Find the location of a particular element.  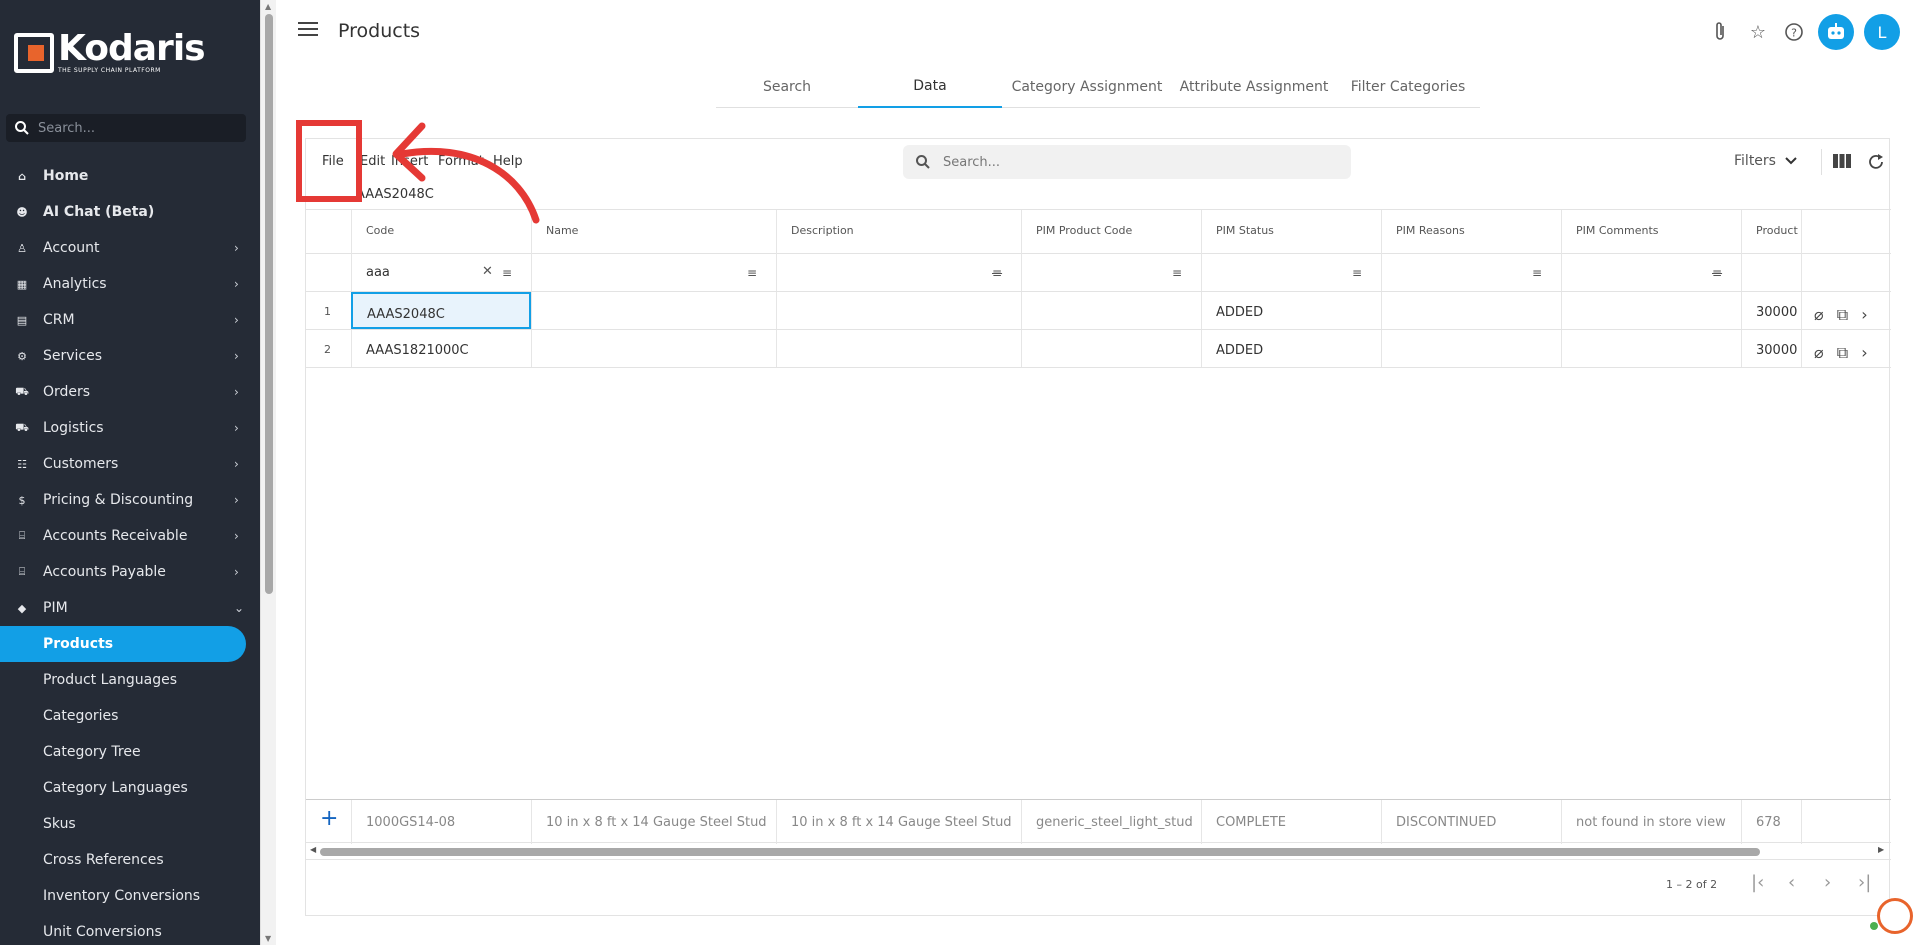

sidebar-subitem-categories: Categories is located at coordinates (130, 716).